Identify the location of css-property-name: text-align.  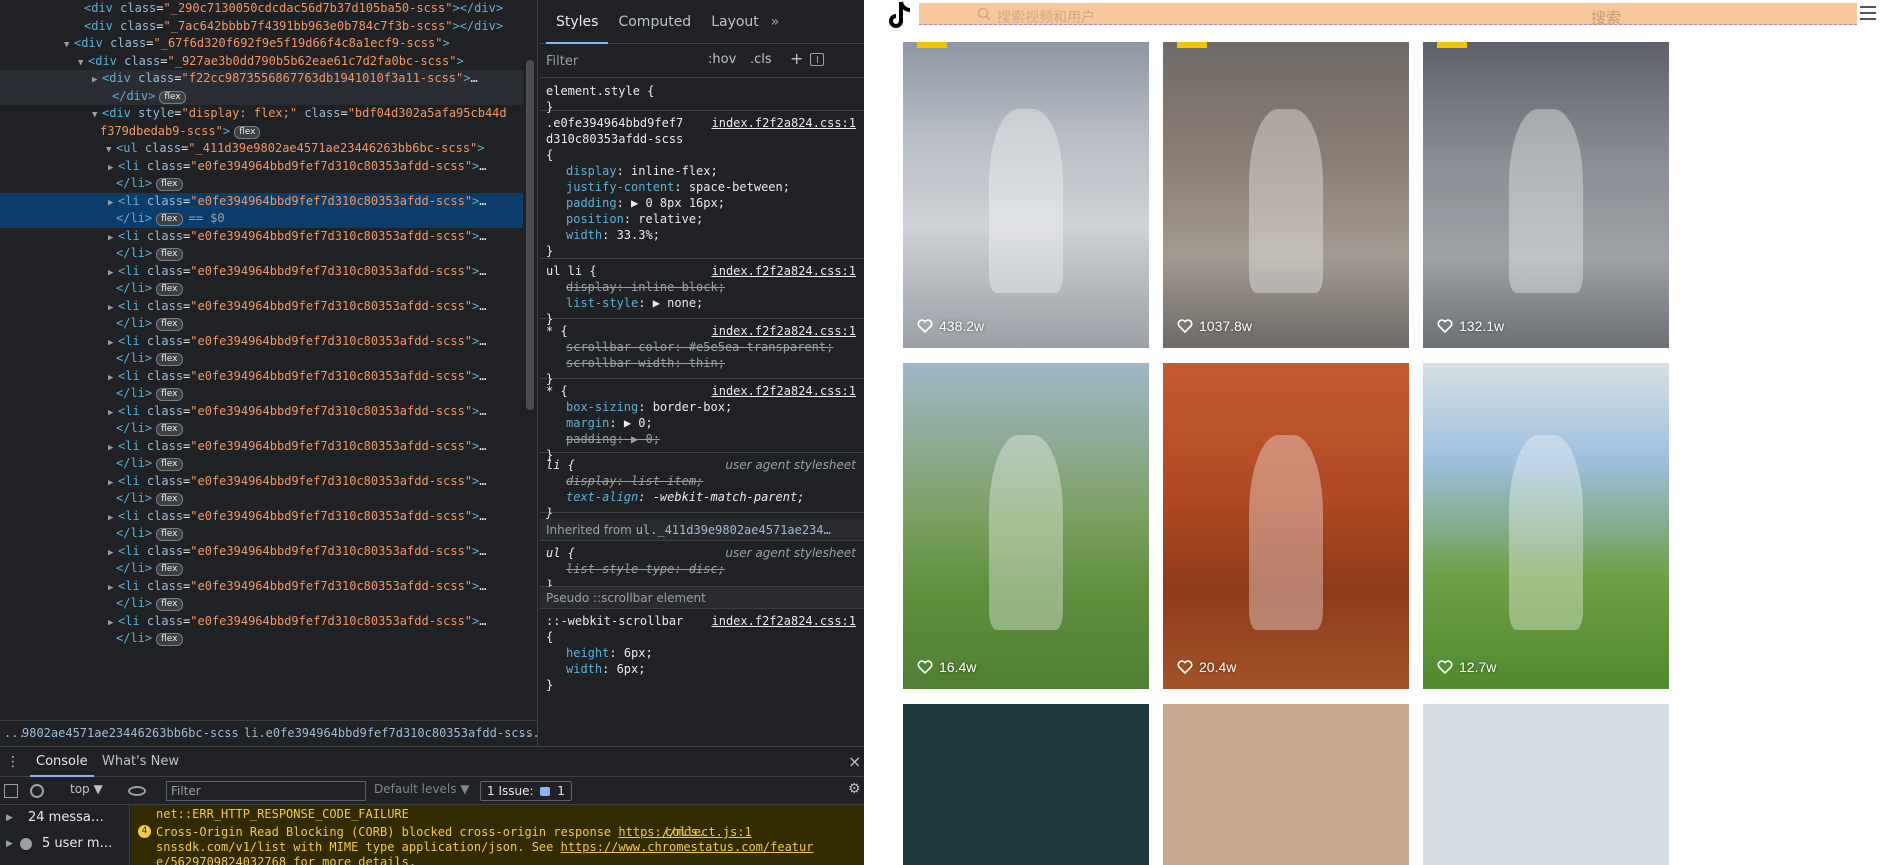
(602, 497).